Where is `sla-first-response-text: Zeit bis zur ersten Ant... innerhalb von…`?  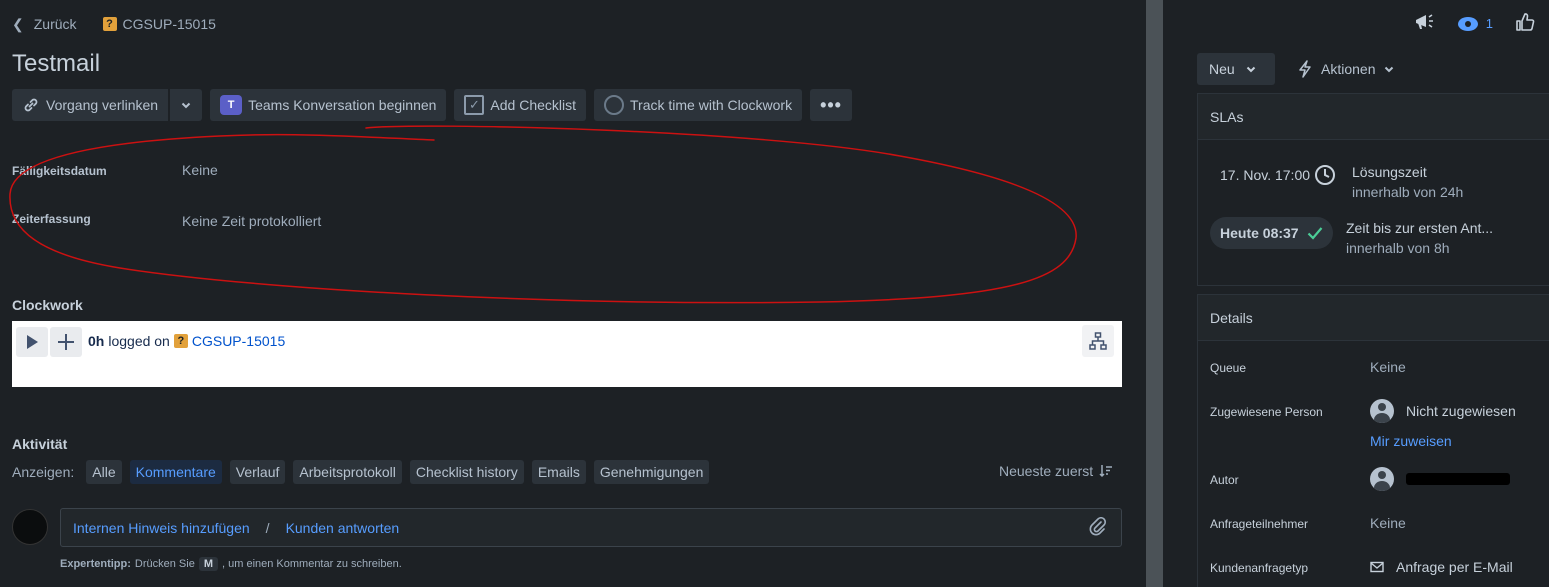 sla-first-response-text: Zeit bis zur ersten Ant... innerhalb von… is located at coordinates (1419, 238).